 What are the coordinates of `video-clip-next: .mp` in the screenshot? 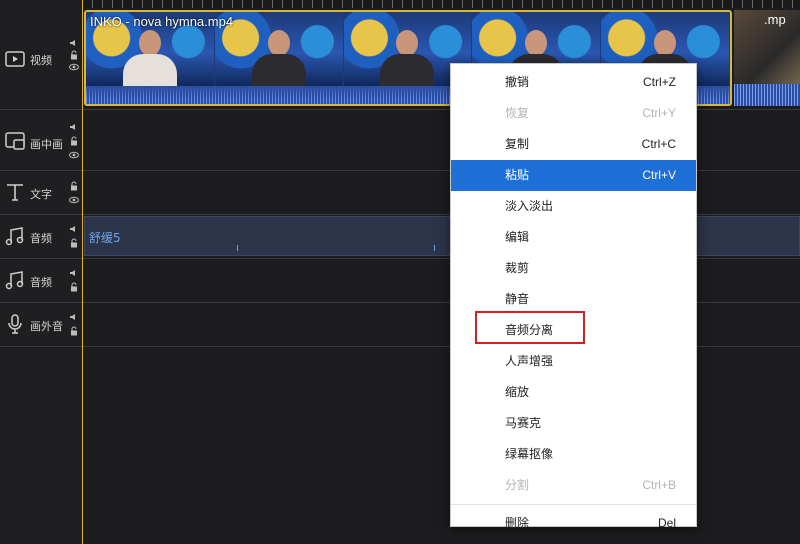 It's located at (767, 58).